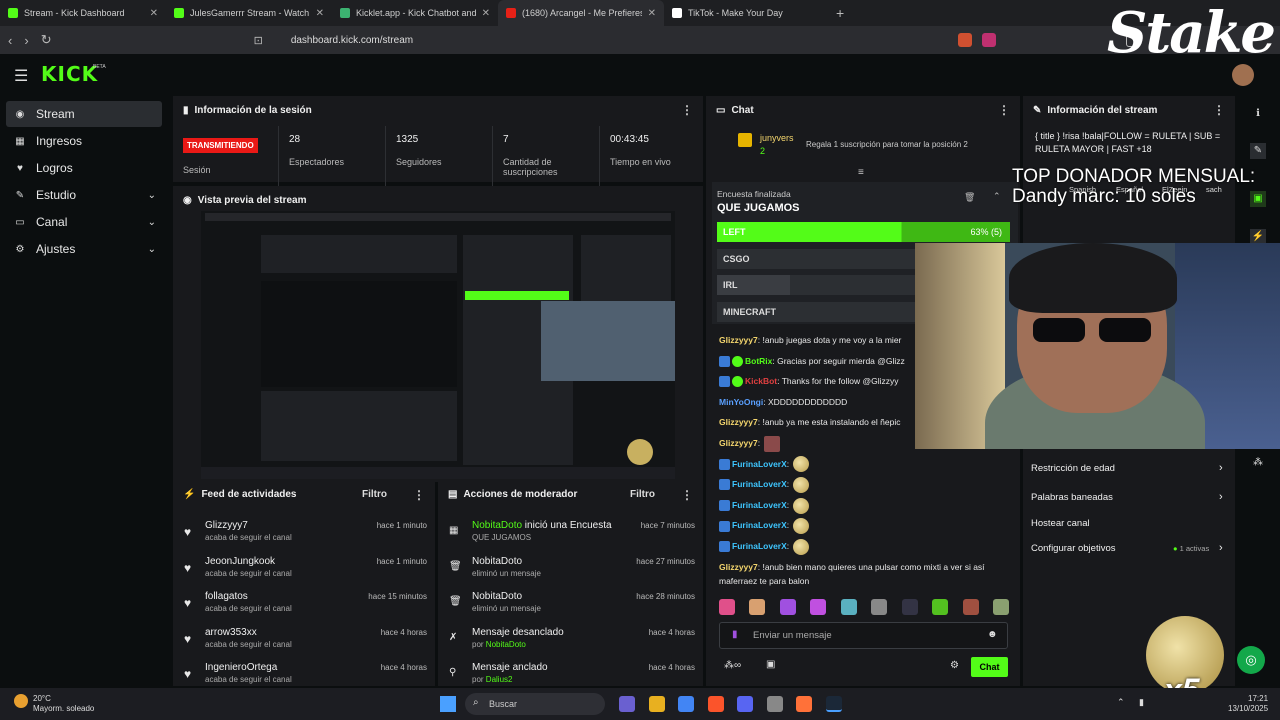  What do you see at coordinates (1258, 463) in the screenshot?
I see `people-icon: ⁂` at bounding box center [1258, 463].